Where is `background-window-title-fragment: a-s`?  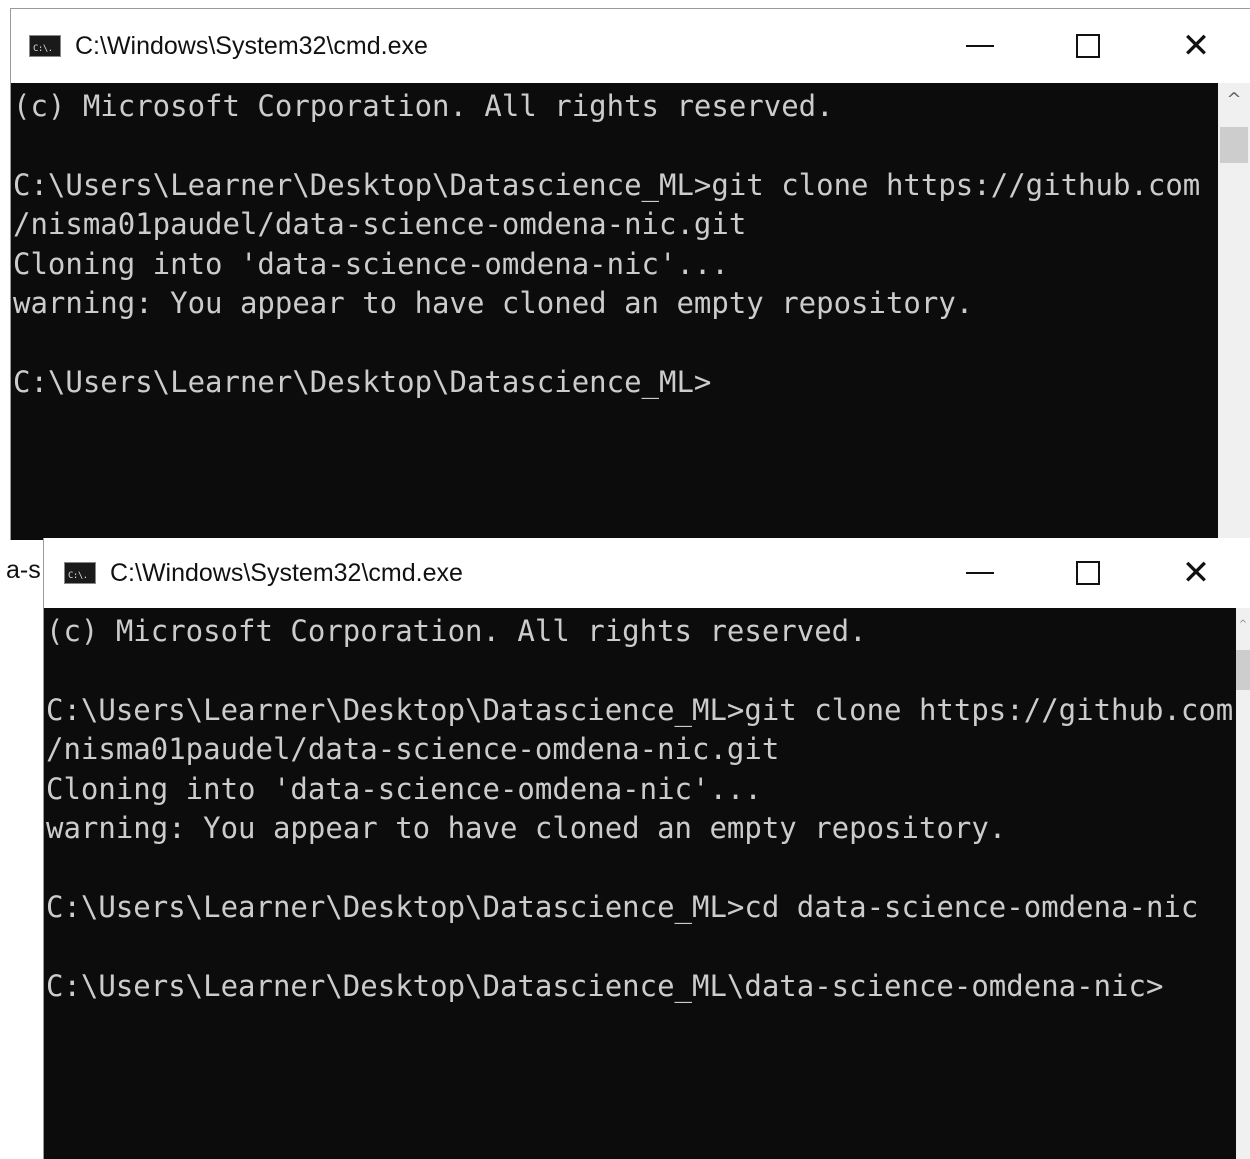 background-window-title-fragment: a-s is located at coordinates (23, 570).